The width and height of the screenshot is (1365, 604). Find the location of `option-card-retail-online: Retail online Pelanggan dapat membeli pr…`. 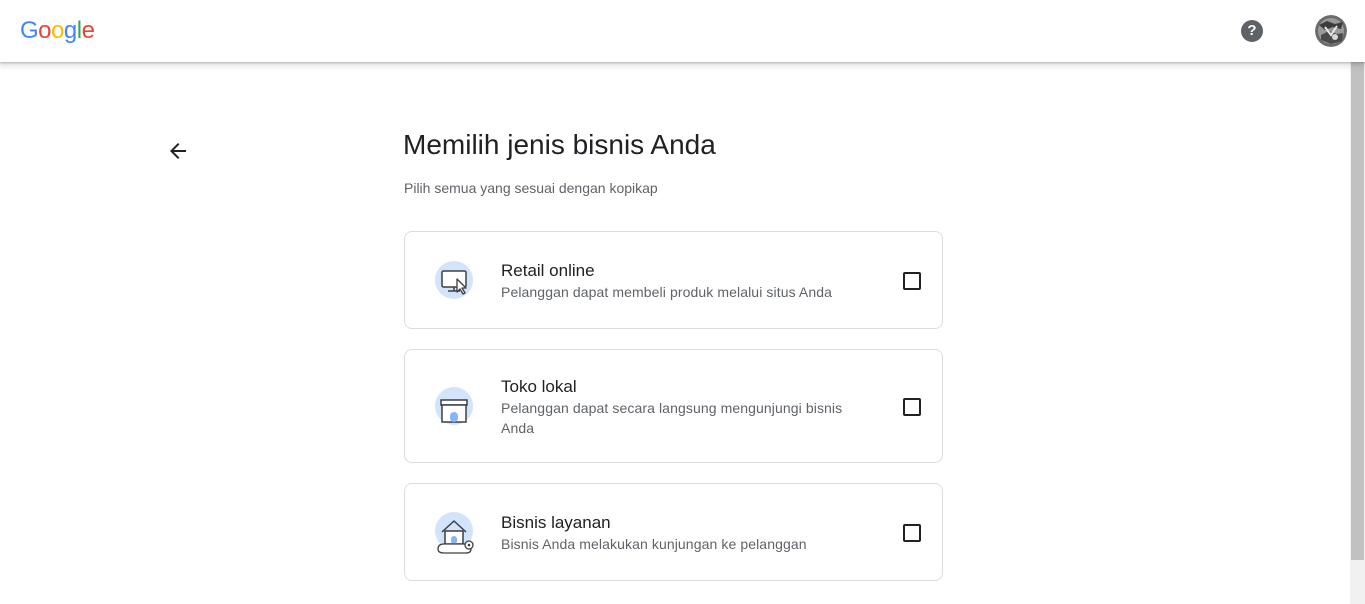

option-card-retail-online: Retail online Pelanggan dapat membeli pr… is located at coordinates (673, 280).